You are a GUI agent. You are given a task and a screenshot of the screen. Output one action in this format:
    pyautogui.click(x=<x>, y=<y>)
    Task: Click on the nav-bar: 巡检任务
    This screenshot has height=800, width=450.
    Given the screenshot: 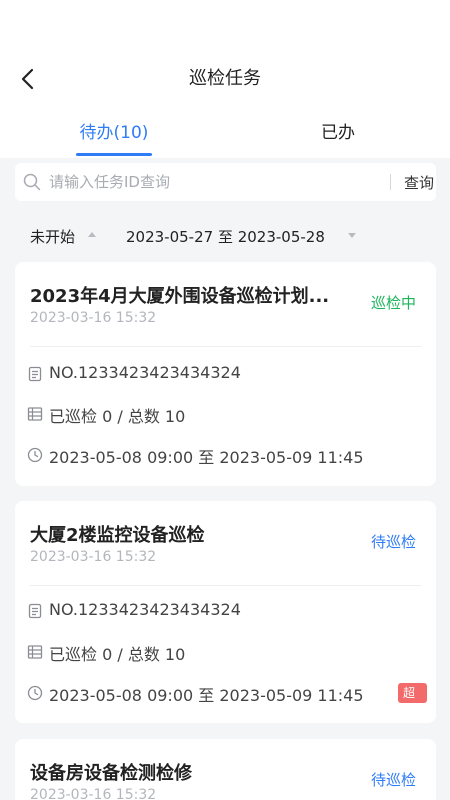 What is the action you would take?
    pyautogui.click(x=225, y=79)
    